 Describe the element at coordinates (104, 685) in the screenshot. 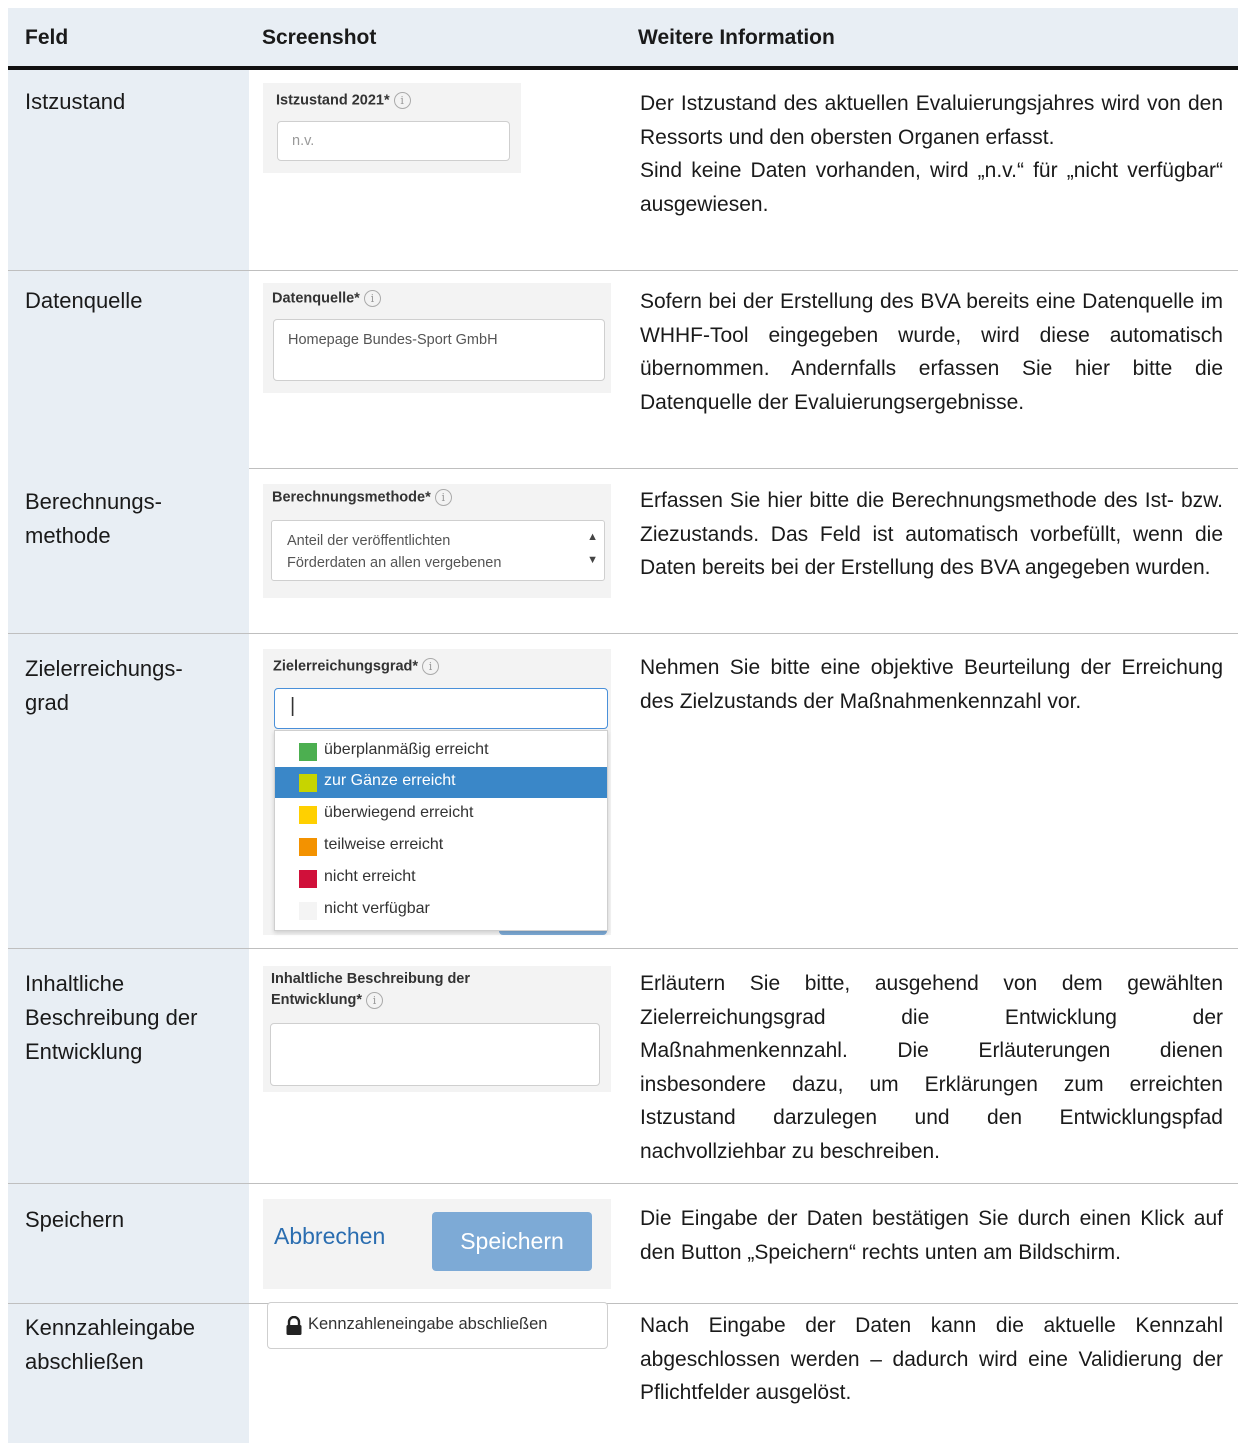

I see `feld-zielerreichungsgrad: Zielerreichungs- grad` at that location.